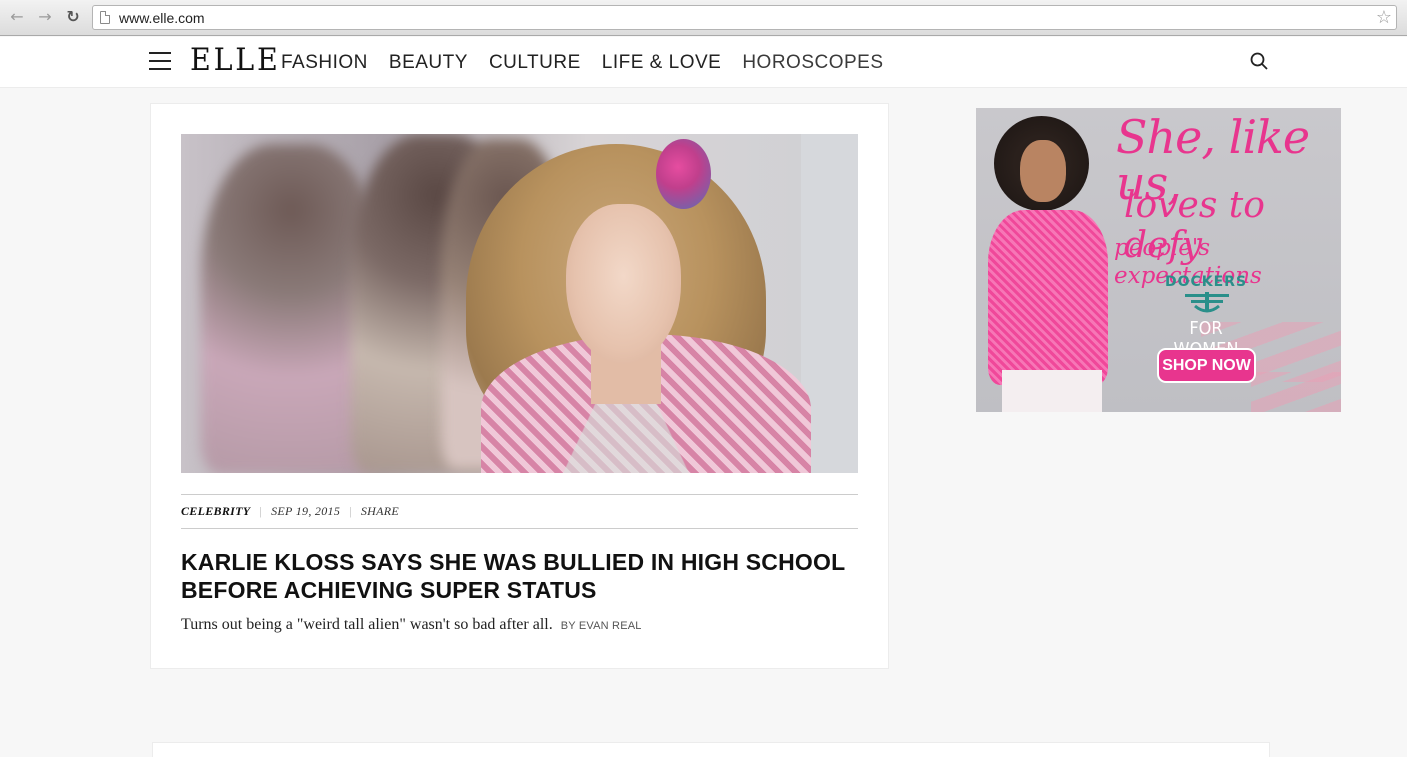 The width and height of the screenshot is (1407, 757). I want to click on elle-logo: ELLE, so click(235, 60).